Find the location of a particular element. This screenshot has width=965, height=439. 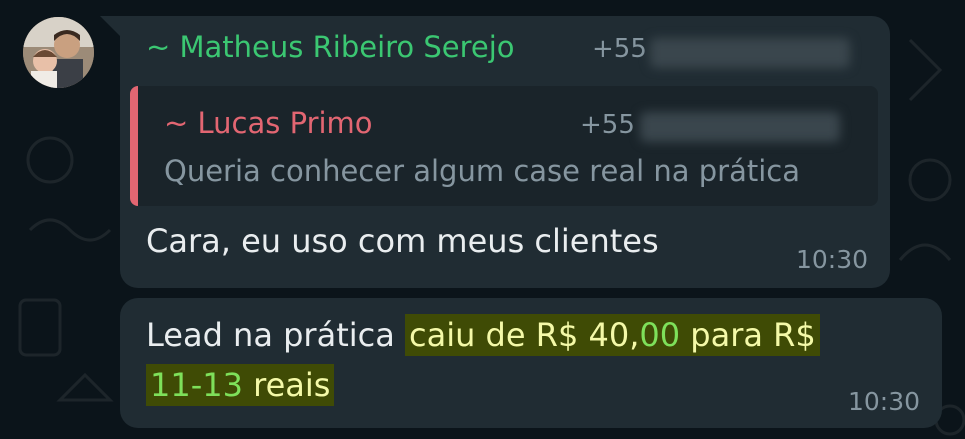

redacted-quoted-phone is located at coordinates (740, 127).